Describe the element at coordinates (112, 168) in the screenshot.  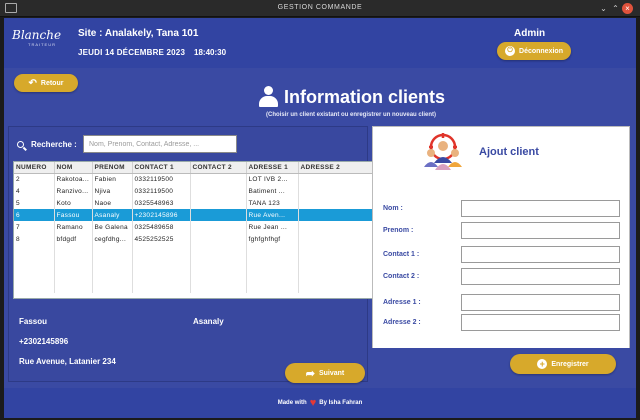
I see `column-header: PRENOM` at that location.